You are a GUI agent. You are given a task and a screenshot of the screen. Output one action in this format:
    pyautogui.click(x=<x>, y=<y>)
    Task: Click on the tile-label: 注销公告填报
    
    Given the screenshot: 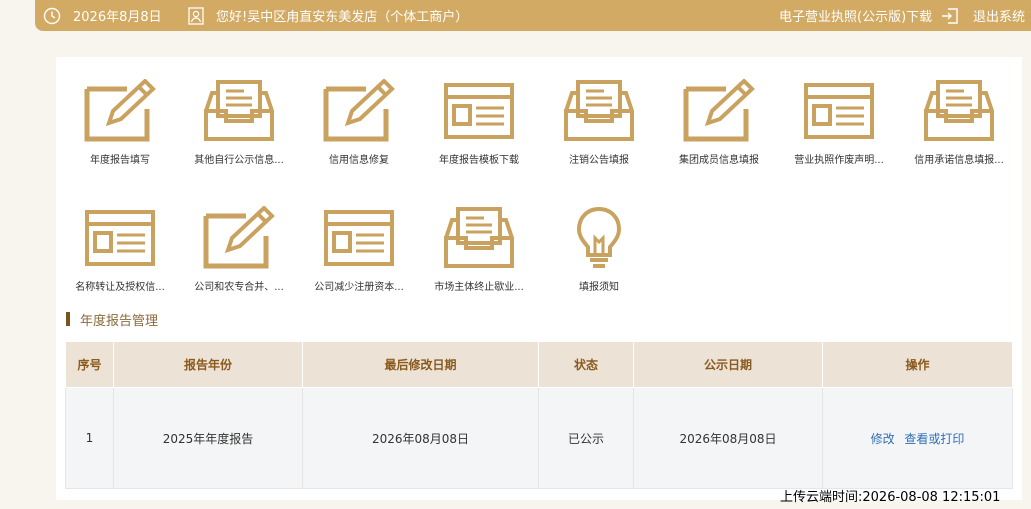 What is the action you would take?
    pyautogui.click(x=599, y=158)
    